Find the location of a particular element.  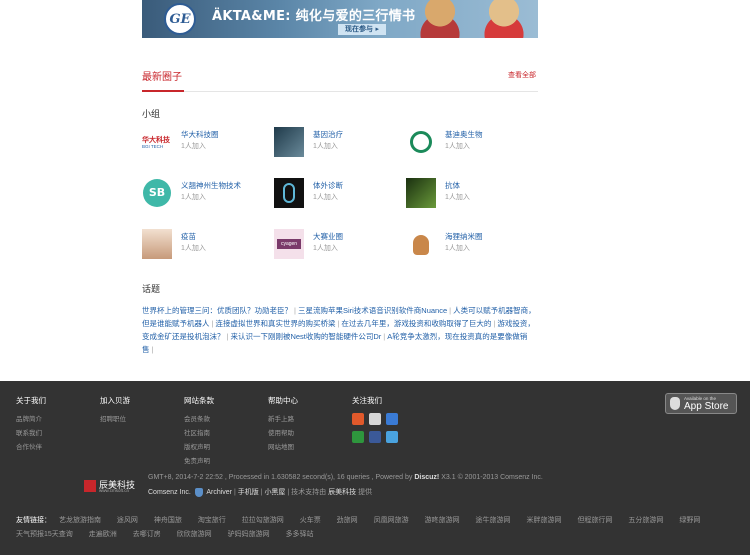

topic-link: 来认识一下刚刚被Nest收购的智能硬件公司Dr is located at coordinates (305, 336).